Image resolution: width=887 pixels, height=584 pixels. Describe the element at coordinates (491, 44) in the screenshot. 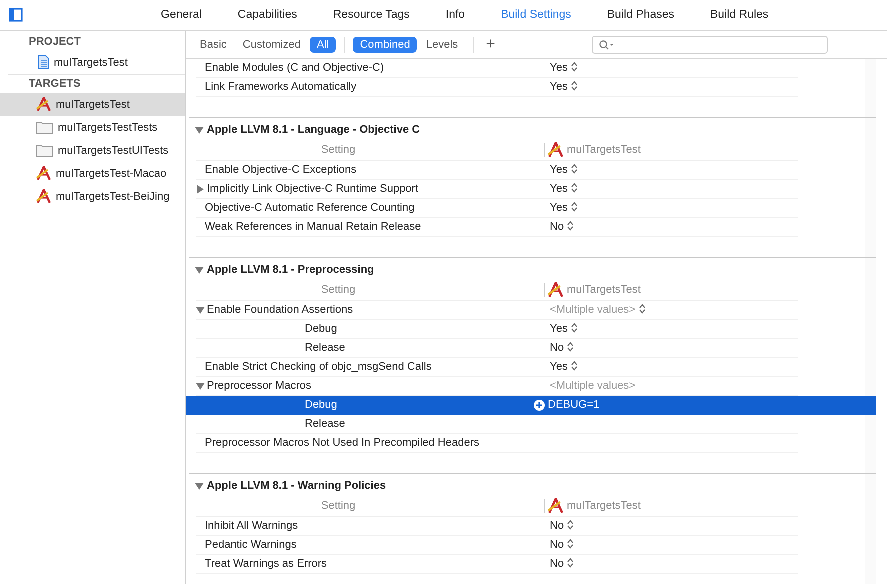

I see `add-button: +` at that location.